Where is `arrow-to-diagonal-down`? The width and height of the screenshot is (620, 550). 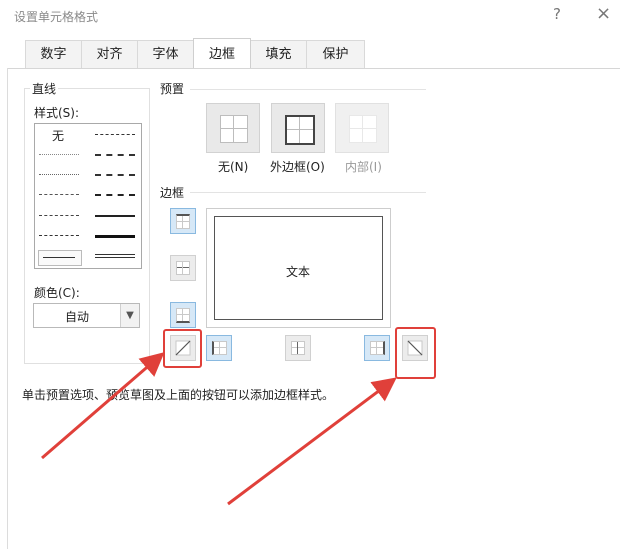 arrow-to-diagonal-down is located at coordinates (312, 441).